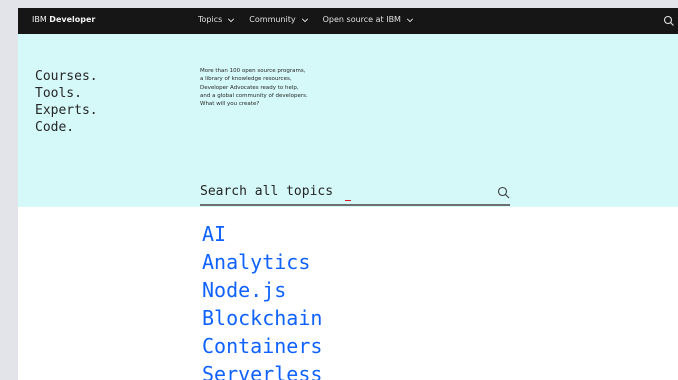 The image size is (678, 380). What do you see at coordinates (348, 200) in the screenshot?
I see `text-cursor` at bounding box center [348, 200].